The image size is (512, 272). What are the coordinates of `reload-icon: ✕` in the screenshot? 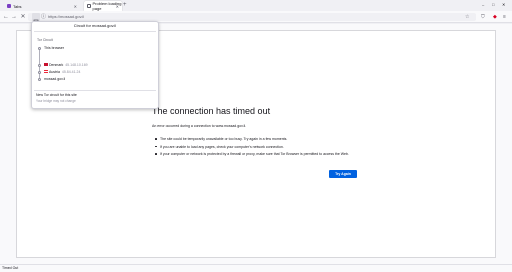 It's located at (23, 17).